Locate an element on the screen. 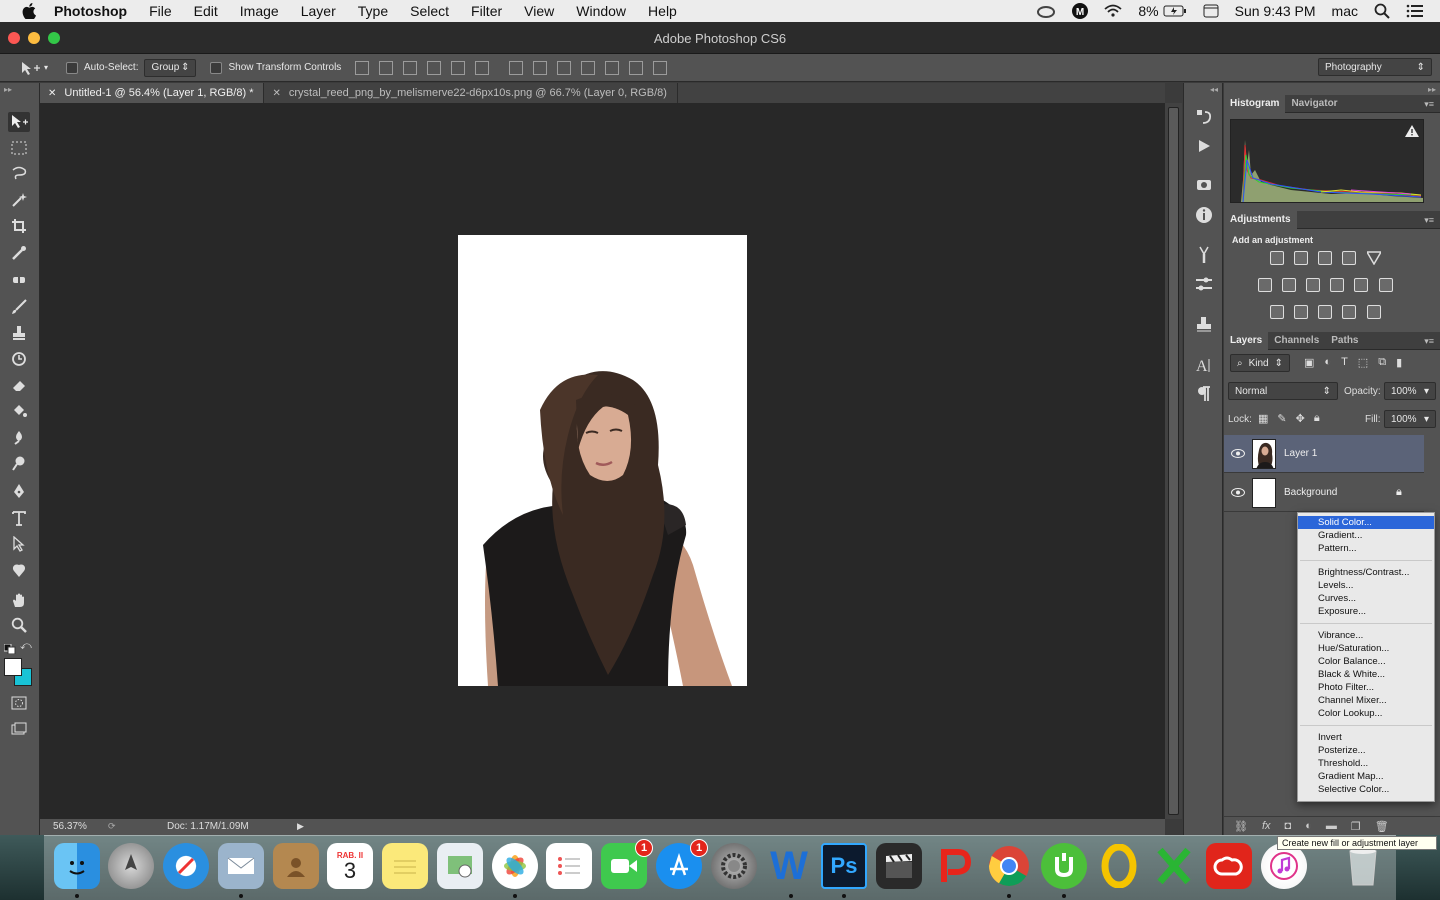 The width and height of the screenshot is (1440, 900). tab-layers: Layers is located at coordinates (1246, 340).